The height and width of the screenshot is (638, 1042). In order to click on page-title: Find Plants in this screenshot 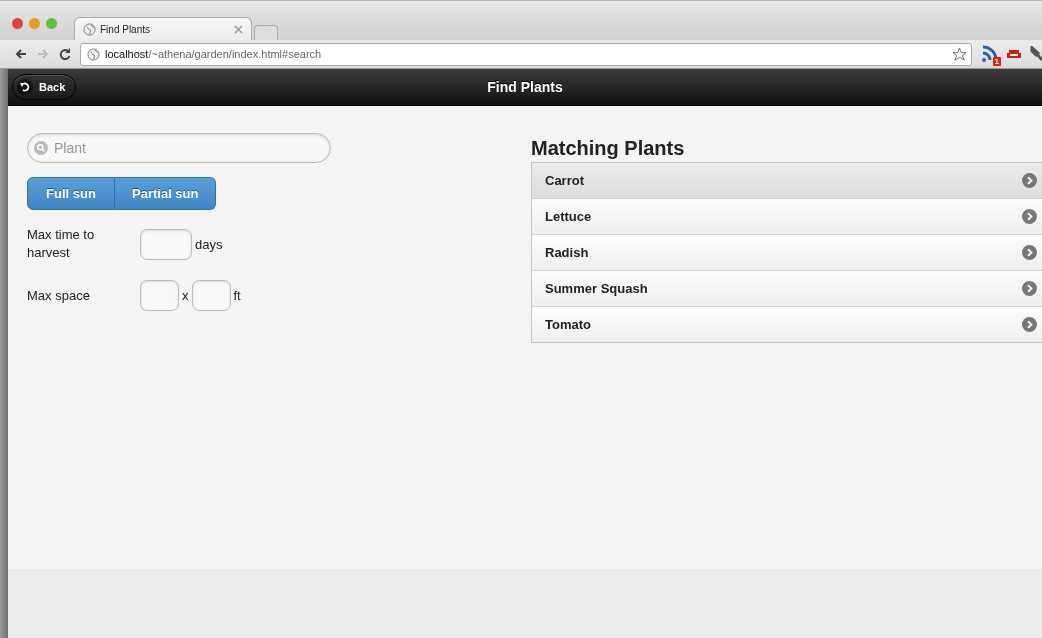, I will do `click(525, 87)`.